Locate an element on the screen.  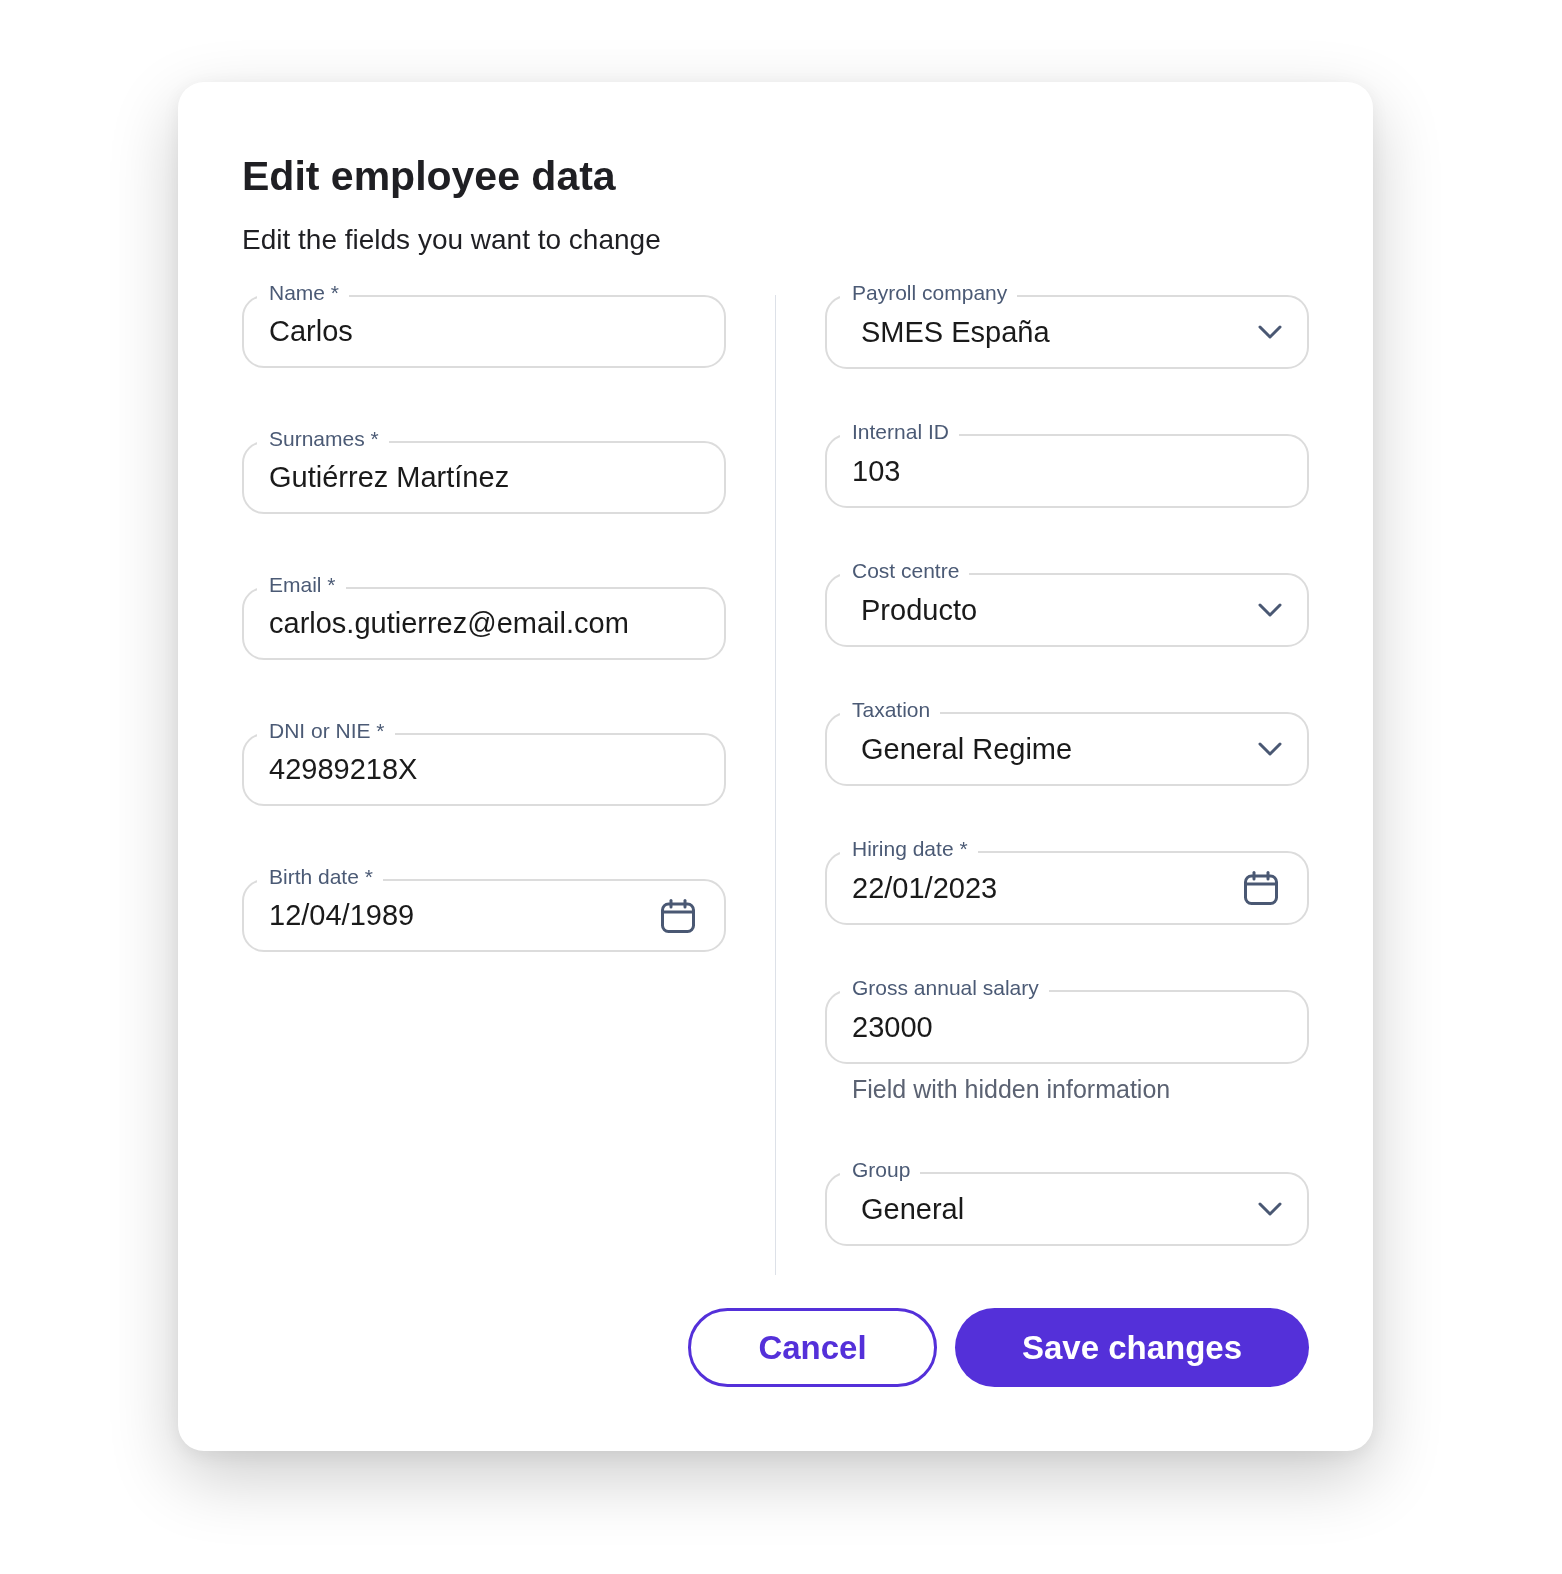
dialog-title: Edit employee data is located at coordinates (429, 176).